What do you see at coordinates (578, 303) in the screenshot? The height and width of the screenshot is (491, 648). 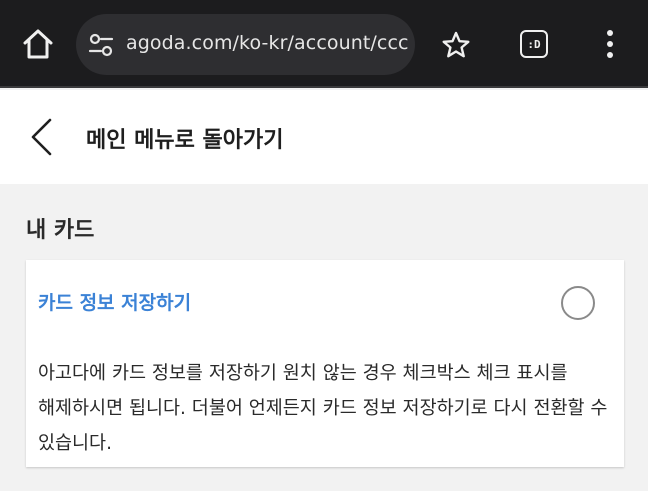 I see `save-card-checkbox` at bounding box center [578, 303].